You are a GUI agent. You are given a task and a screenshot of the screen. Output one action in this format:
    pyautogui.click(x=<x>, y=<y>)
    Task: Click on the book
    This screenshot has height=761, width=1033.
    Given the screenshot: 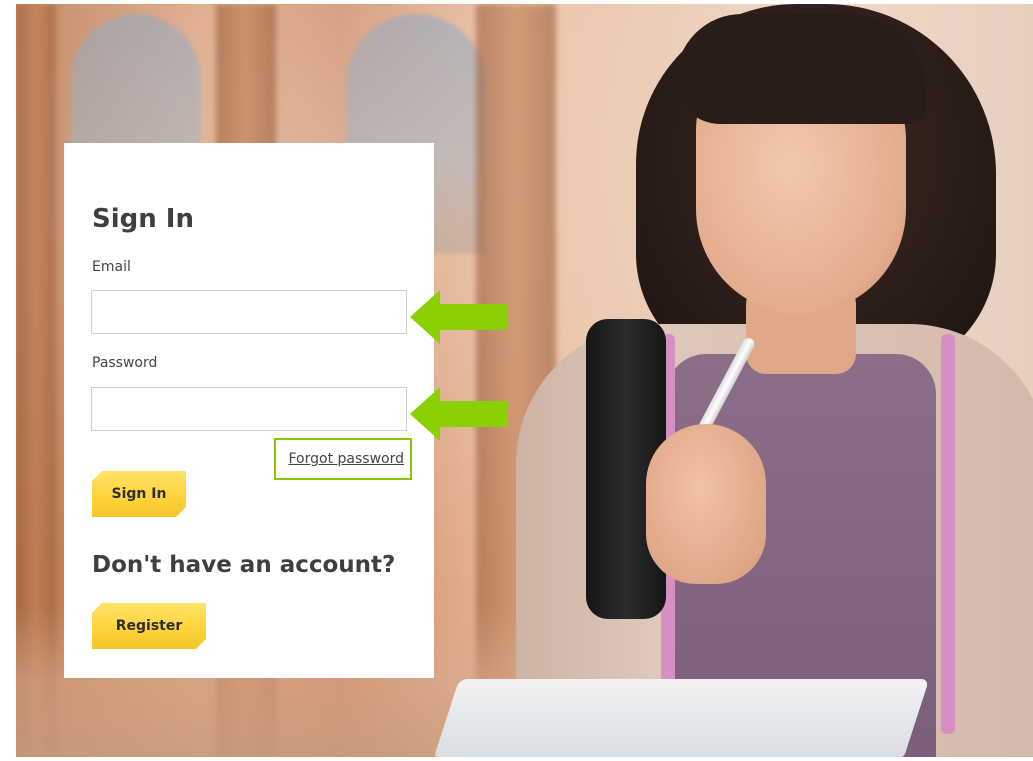 What is the action you would take?
    pyautogui.click(x=681, y=718)
    